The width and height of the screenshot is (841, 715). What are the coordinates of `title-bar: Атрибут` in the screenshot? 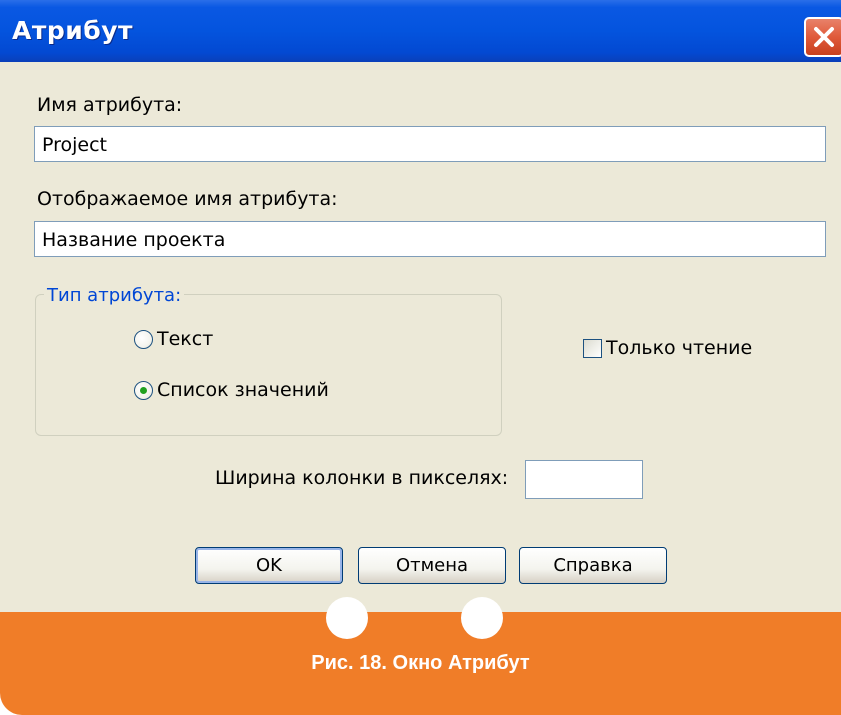 It's located at (420, 31).